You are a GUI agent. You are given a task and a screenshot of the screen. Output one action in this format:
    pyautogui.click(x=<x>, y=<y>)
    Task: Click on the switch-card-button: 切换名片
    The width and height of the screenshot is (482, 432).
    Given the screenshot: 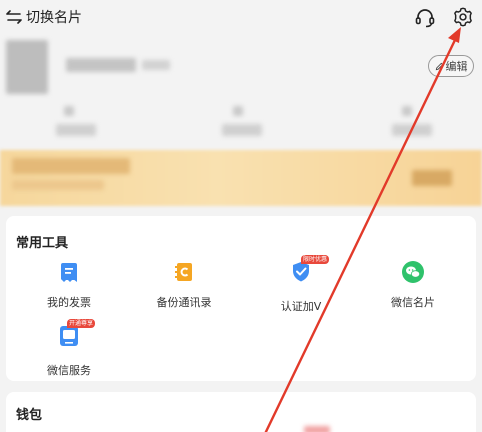 What is the action you would take?
    pyautogui.click(x=44, y=17)
    